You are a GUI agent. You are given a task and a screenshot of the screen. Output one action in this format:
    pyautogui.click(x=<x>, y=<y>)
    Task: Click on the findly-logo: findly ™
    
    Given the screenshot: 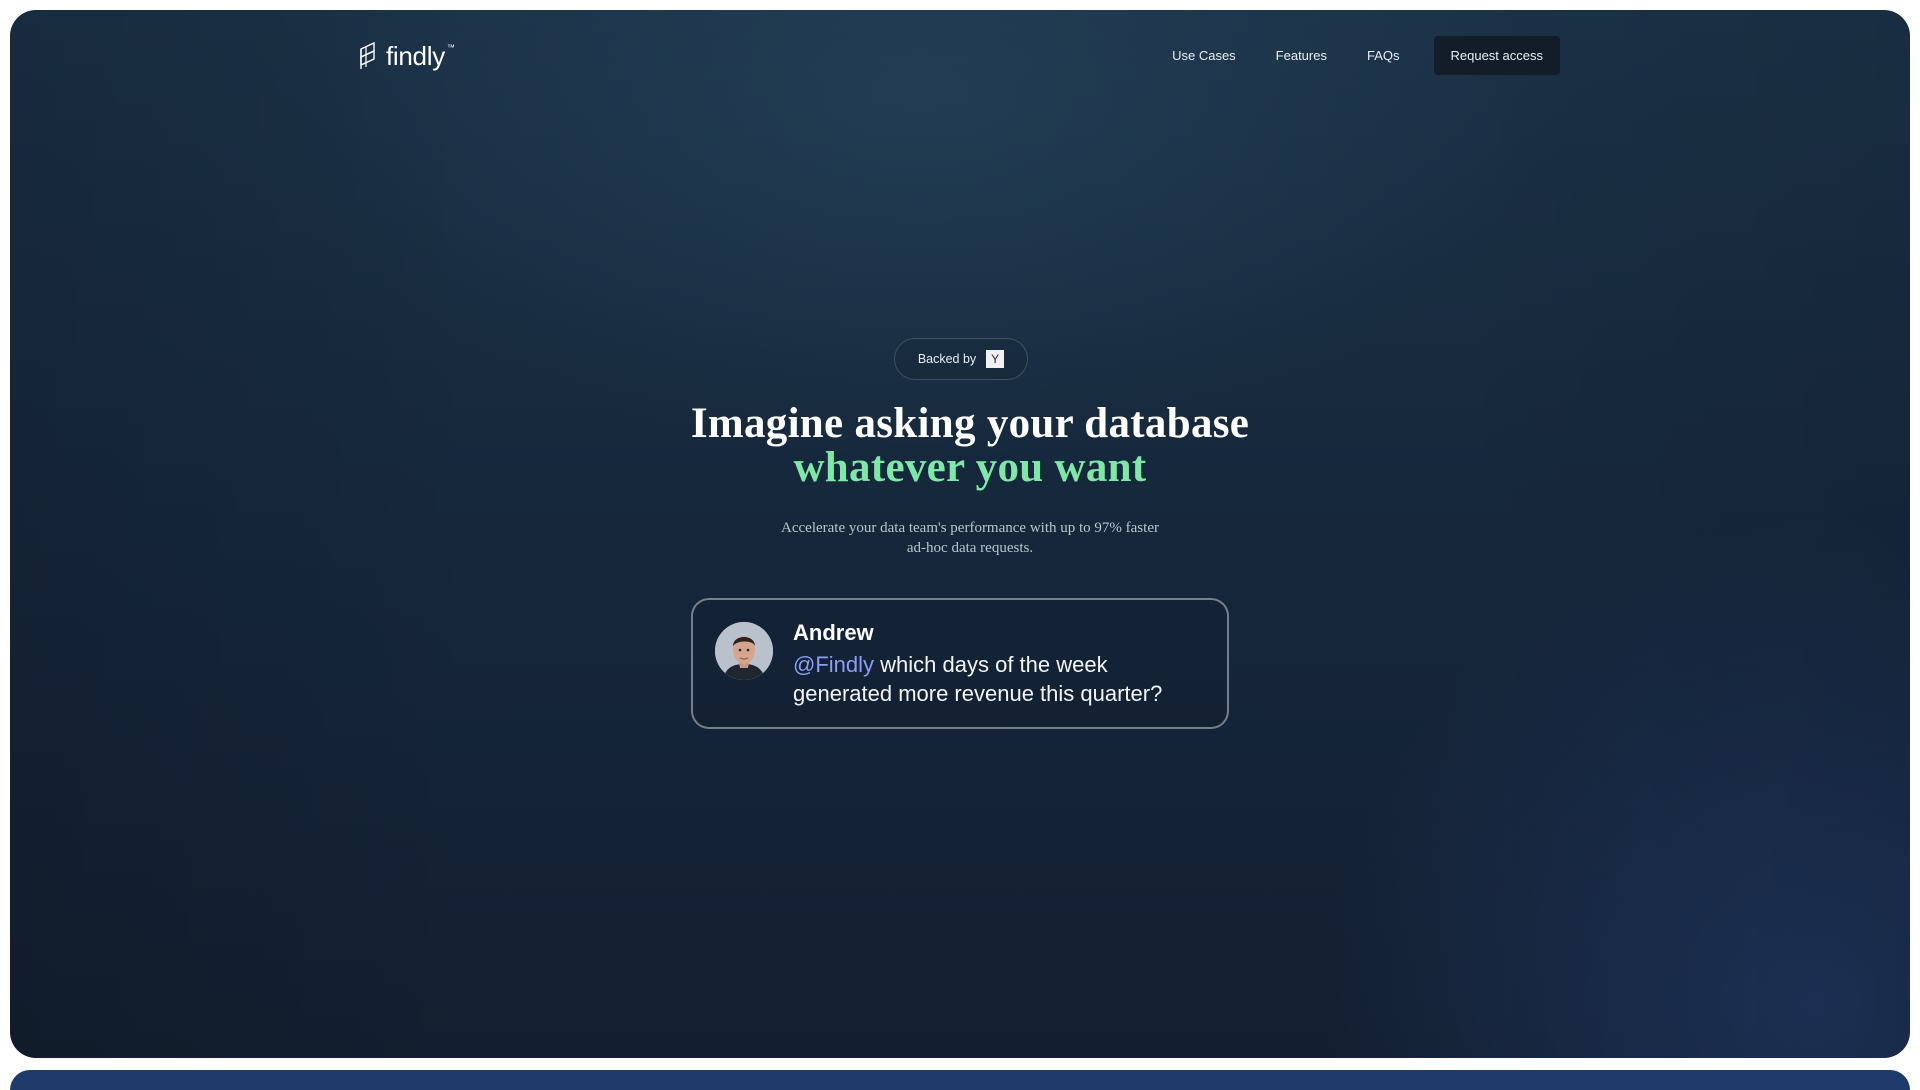 What is the action you would take?
    pyautogui.click(x=406, y=56)
    